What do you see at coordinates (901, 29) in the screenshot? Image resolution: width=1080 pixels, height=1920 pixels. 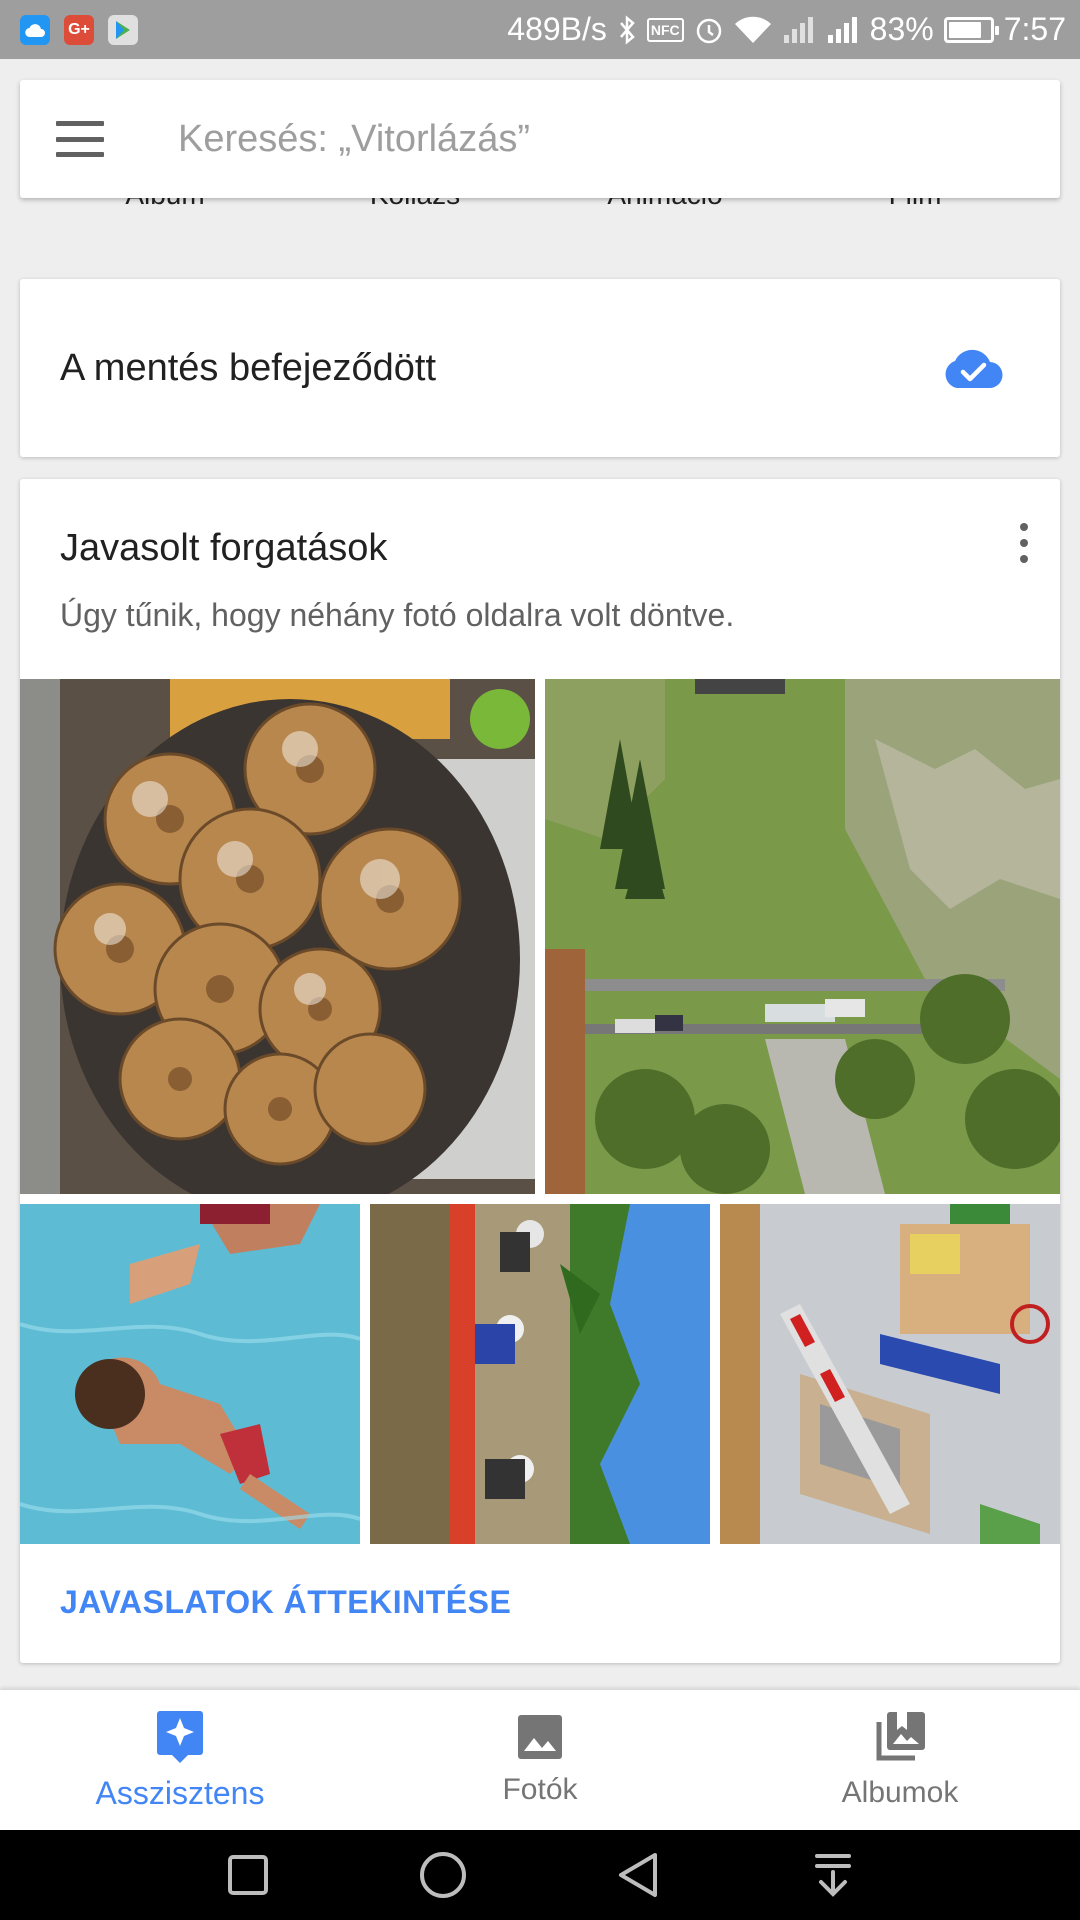 I see `battery-percent: 83%` at bounding box center [901, 29].